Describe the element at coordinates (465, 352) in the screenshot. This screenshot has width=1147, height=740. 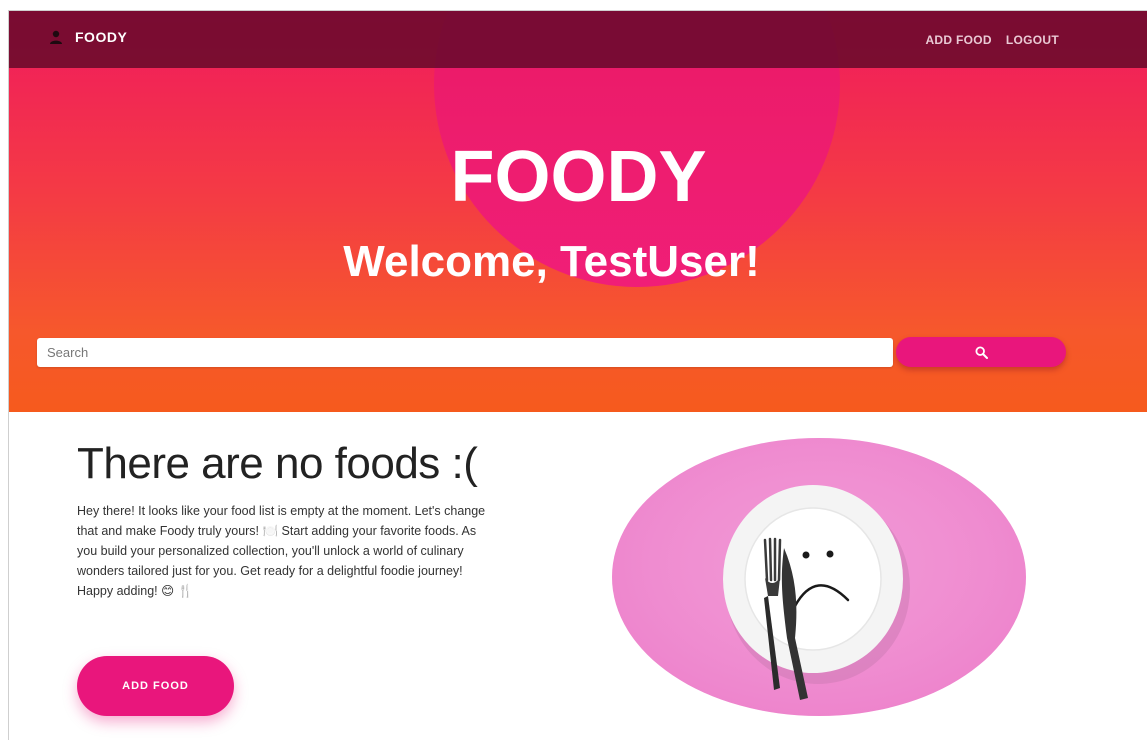
I see `search-input` at that location.